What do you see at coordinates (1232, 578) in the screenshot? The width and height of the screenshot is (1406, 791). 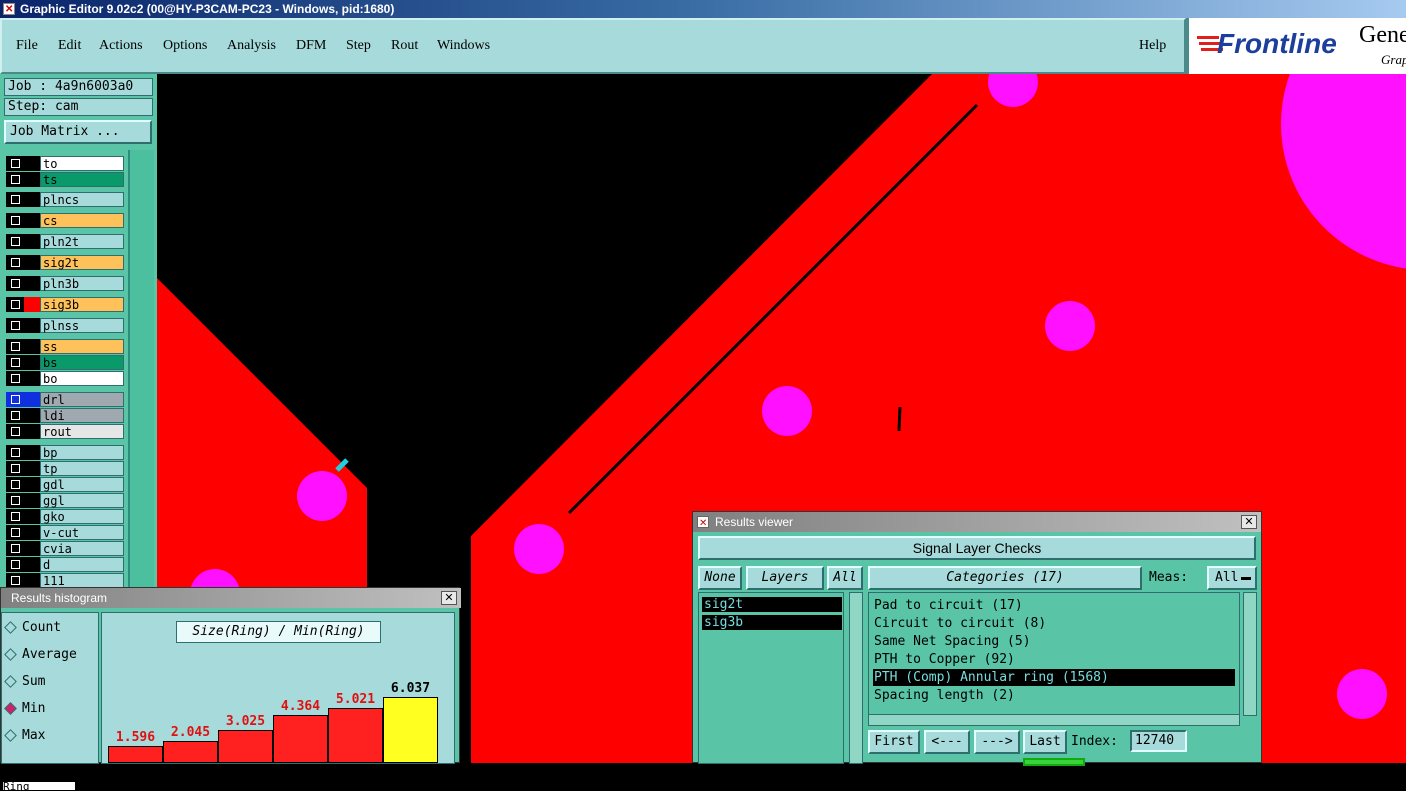 I see `meas-dropdown: All` at bounding box center [1232, 578].